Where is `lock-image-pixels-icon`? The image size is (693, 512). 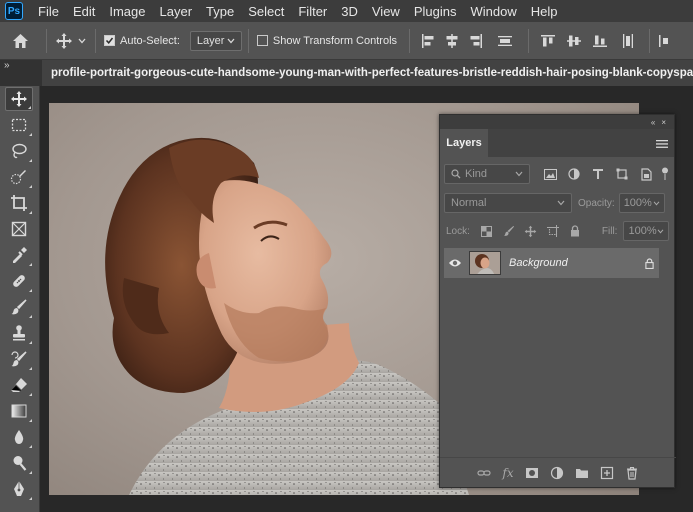 lock-image-pixels-icon is located at coordinates (509, 231).